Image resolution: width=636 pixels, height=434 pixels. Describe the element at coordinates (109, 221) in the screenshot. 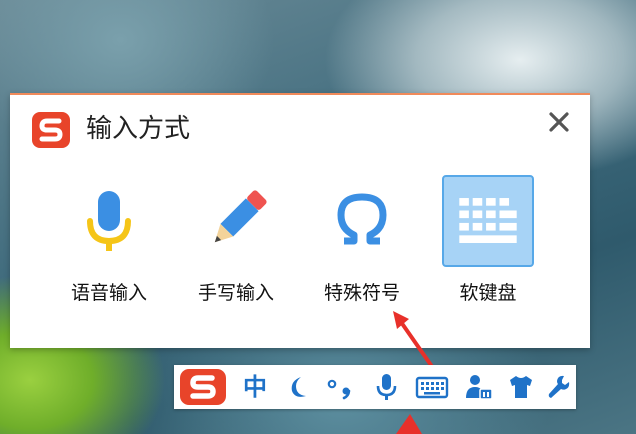

I see `microphone-icon` at that location.